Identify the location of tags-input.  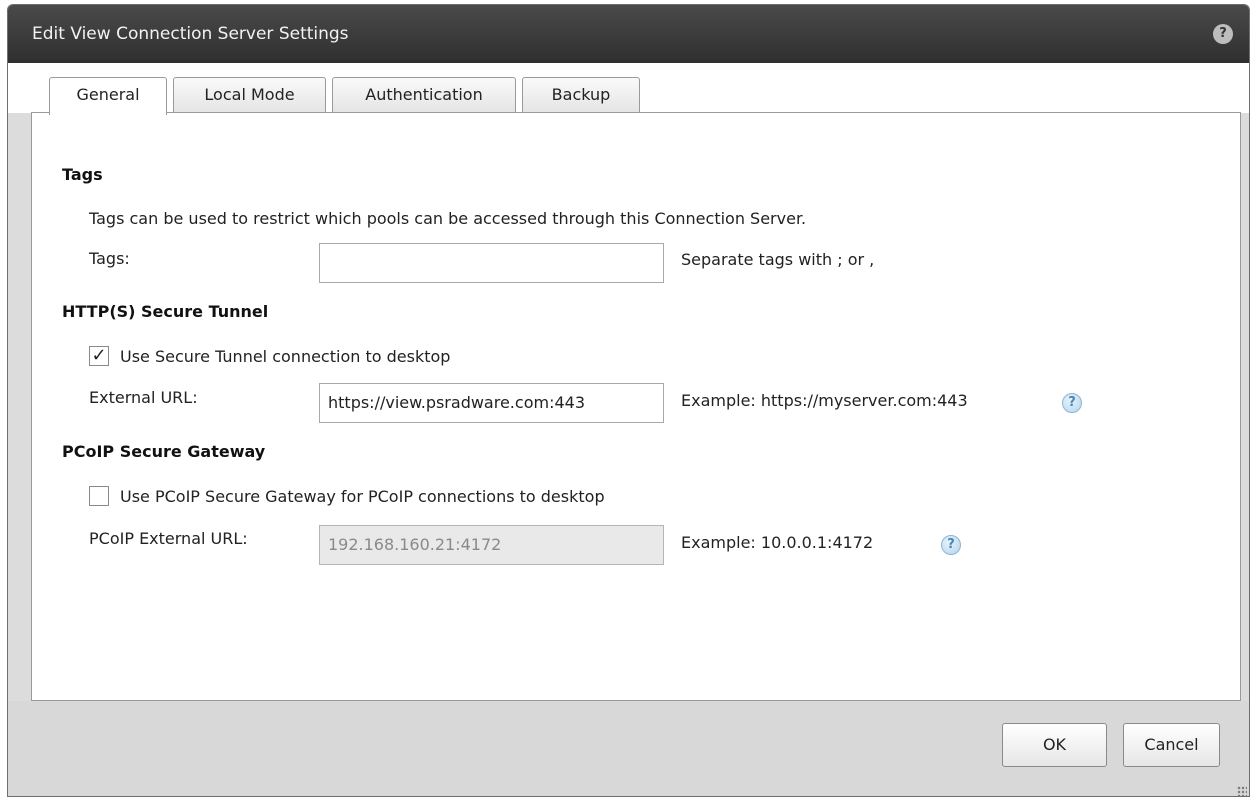
(491, 263).